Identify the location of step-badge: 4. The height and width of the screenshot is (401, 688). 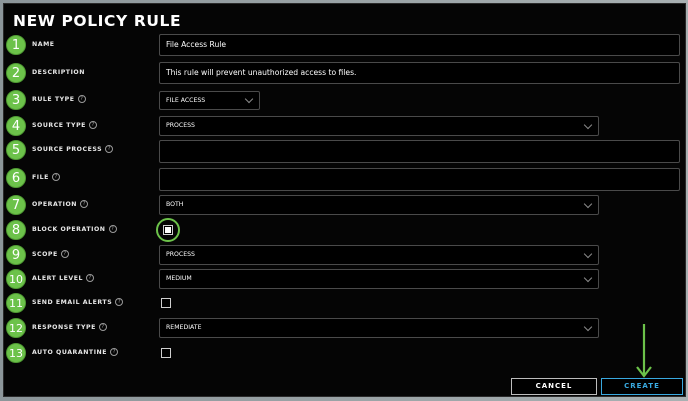
(16, 126).